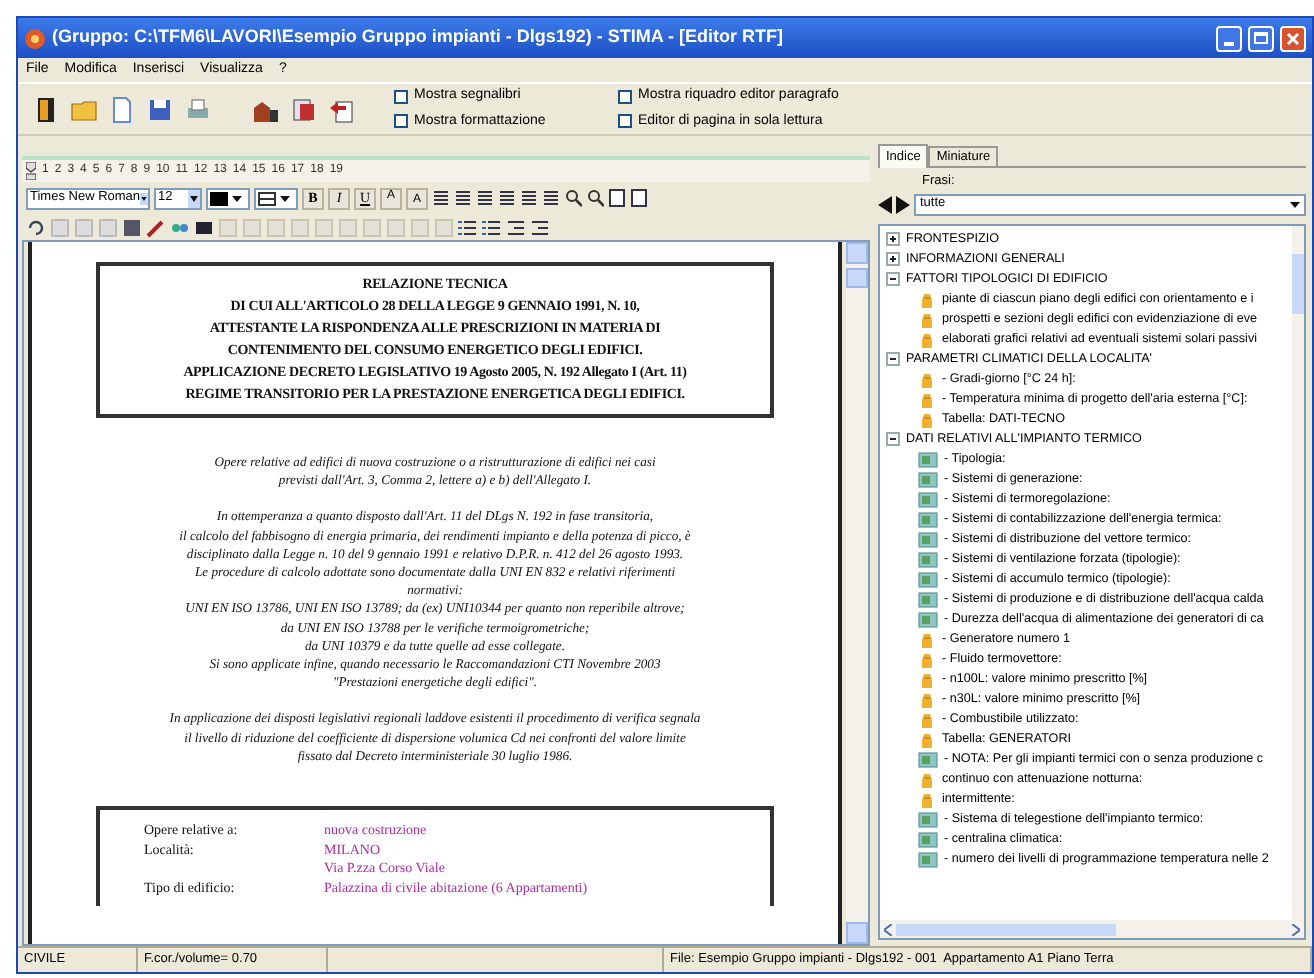 The image size is (1314, 978). I want to click on horizontal-scrollbar, so click(1092, 929).